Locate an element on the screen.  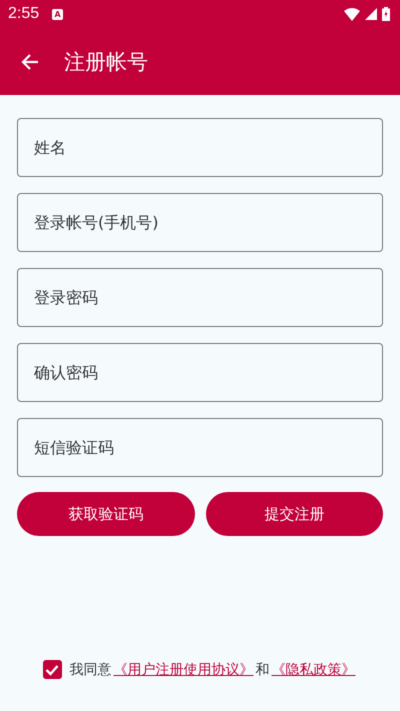
battery-icon is located at coordinates (386, 14).